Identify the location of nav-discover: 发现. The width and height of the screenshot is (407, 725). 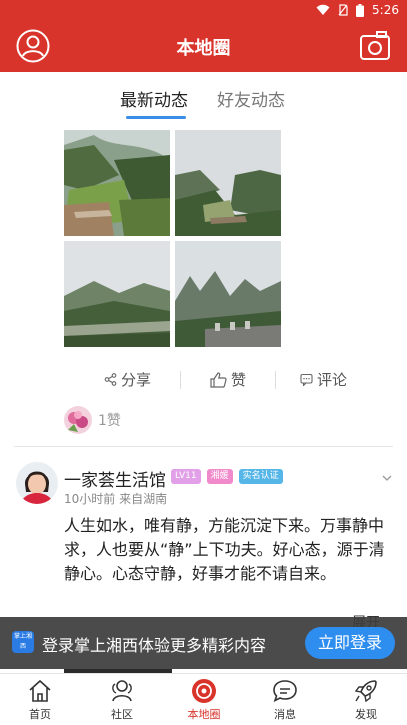
(366, 700).